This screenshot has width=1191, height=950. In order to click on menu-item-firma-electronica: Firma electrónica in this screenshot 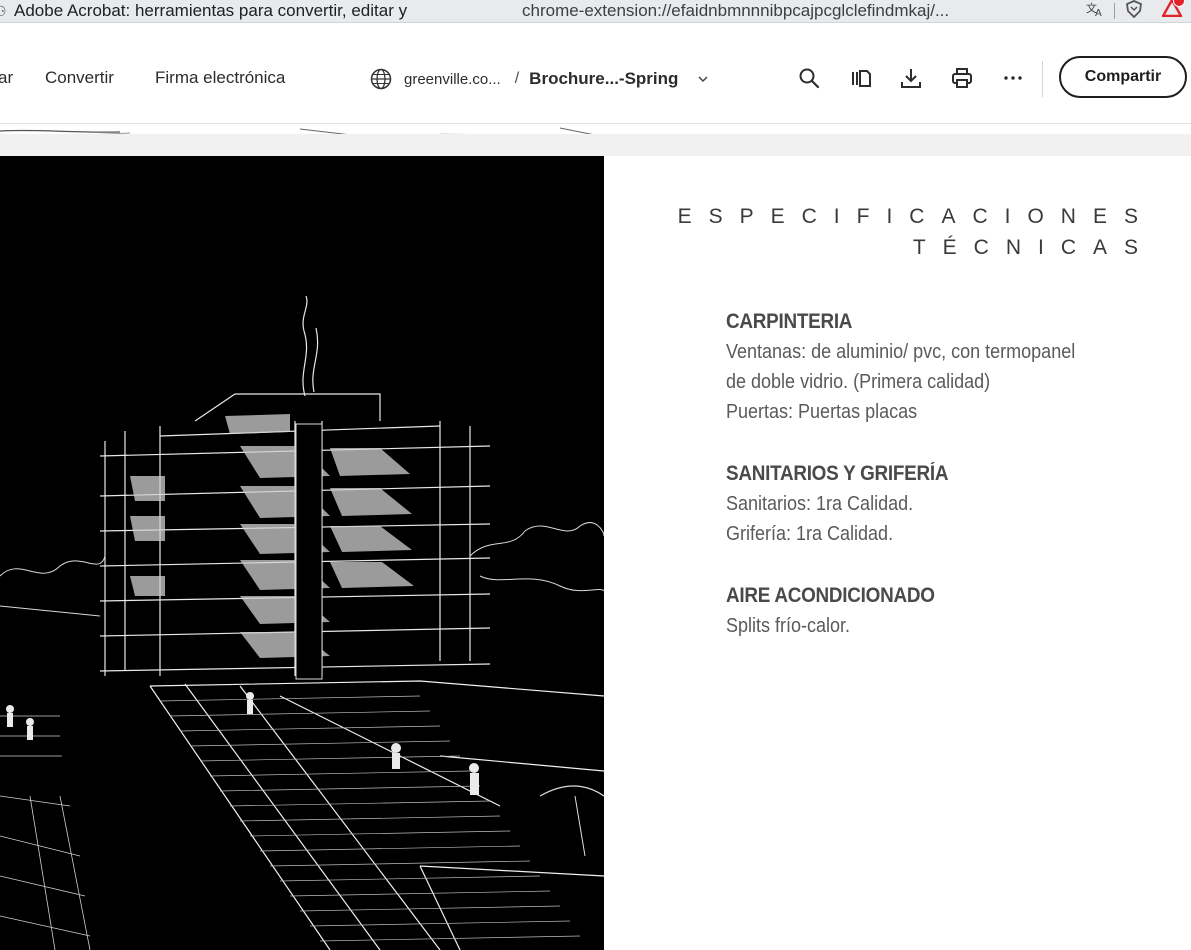, I will do `click(220, 78)`.